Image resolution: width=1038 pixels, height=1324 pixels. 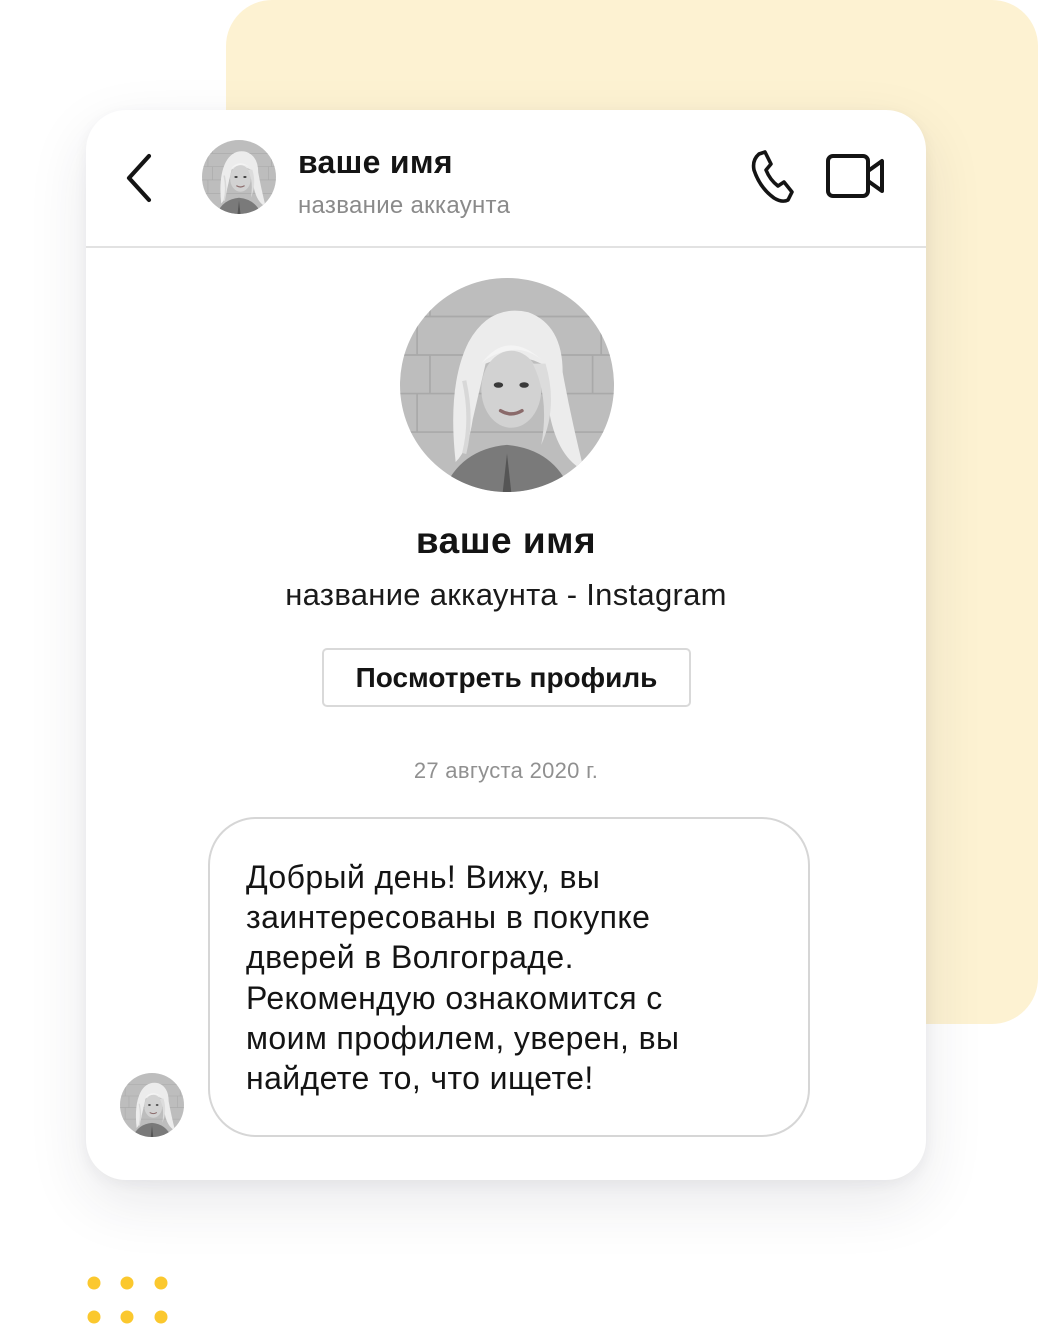 I want to click on profile-name: ваше имя, so click(x=506, y=540).